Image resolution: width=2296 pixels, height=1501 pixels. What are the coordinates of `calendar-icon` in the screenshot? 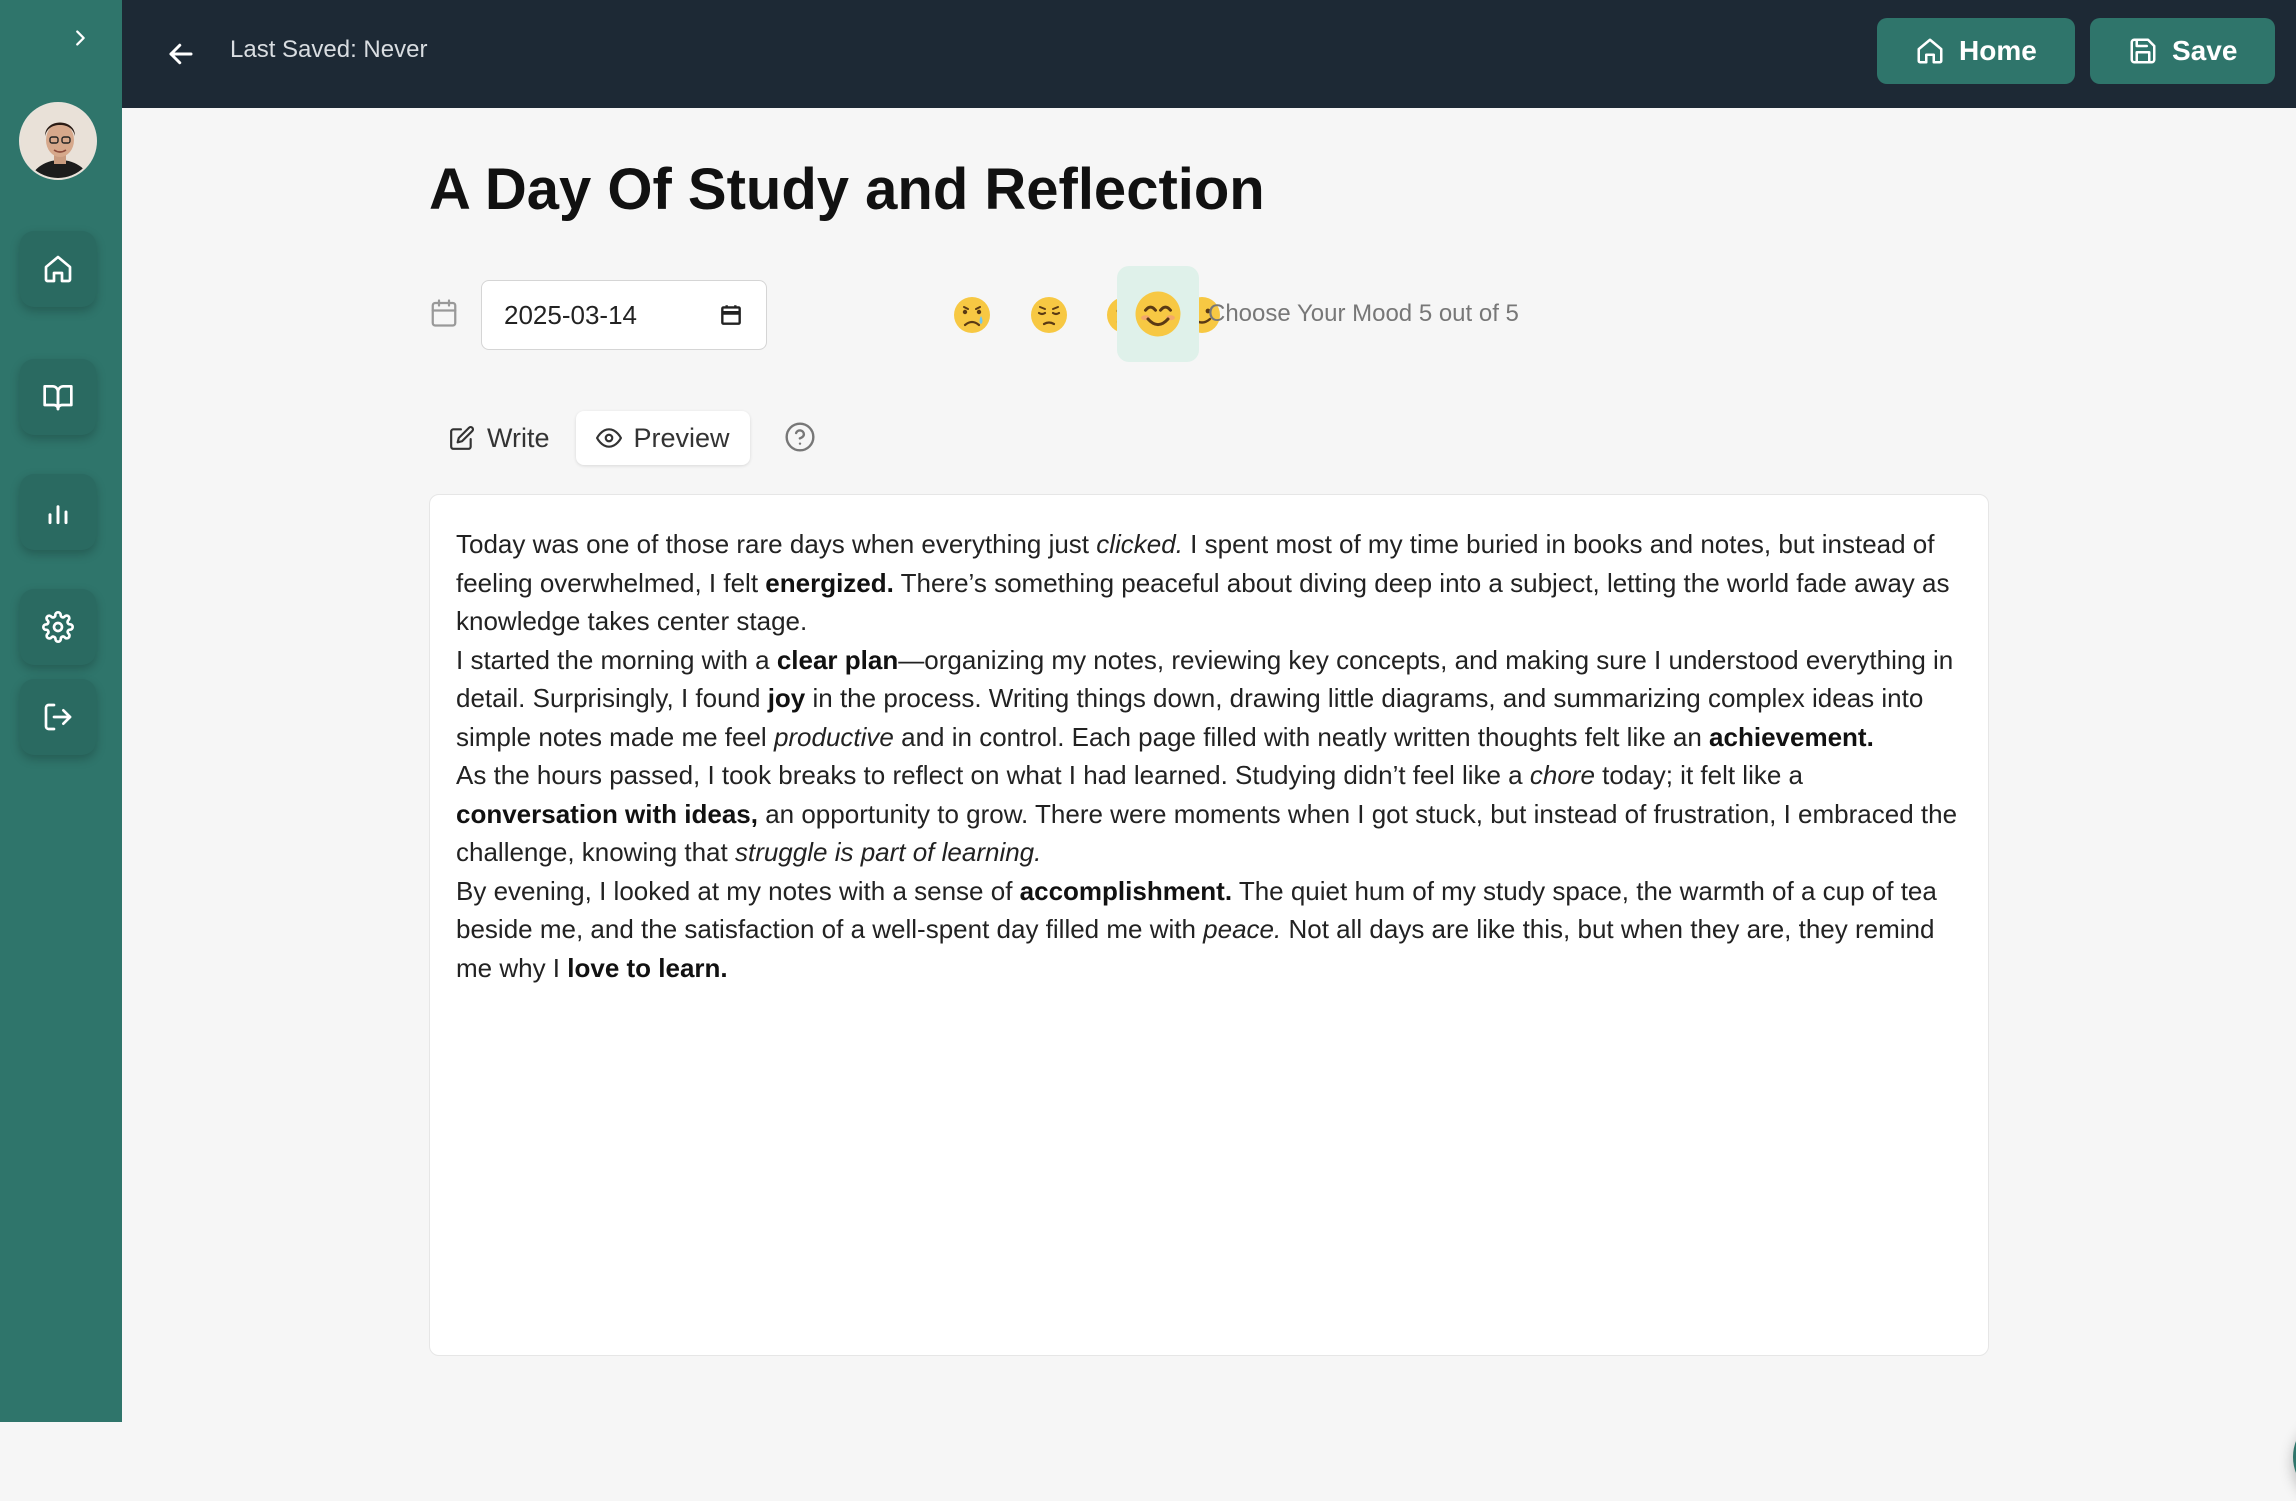 It's located at (444, 315).